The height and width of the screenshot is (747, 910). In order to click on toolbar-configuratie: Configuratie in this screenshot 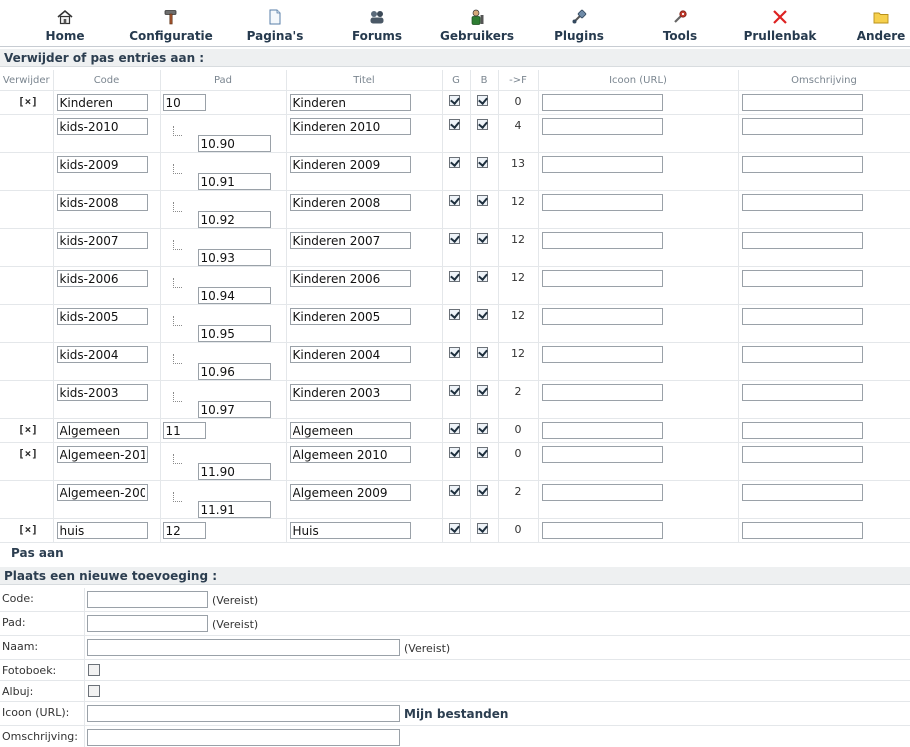, I will do `click(171, 23)`.